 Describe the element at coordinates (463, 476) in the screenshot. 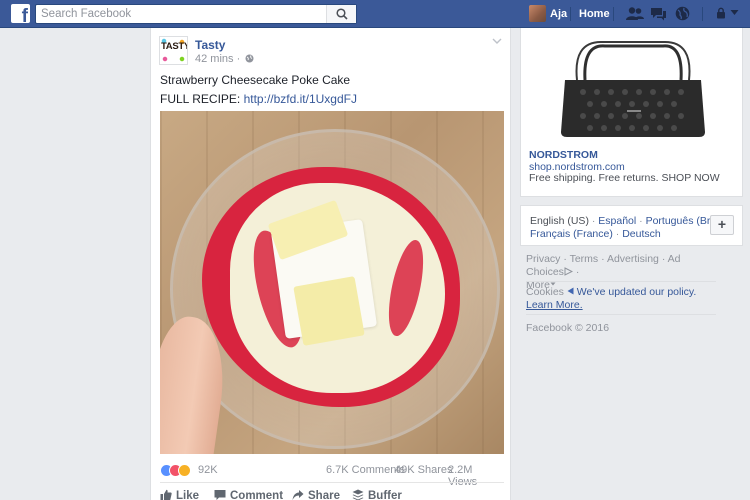

I see `views-count: 2.2M Views` at that location.